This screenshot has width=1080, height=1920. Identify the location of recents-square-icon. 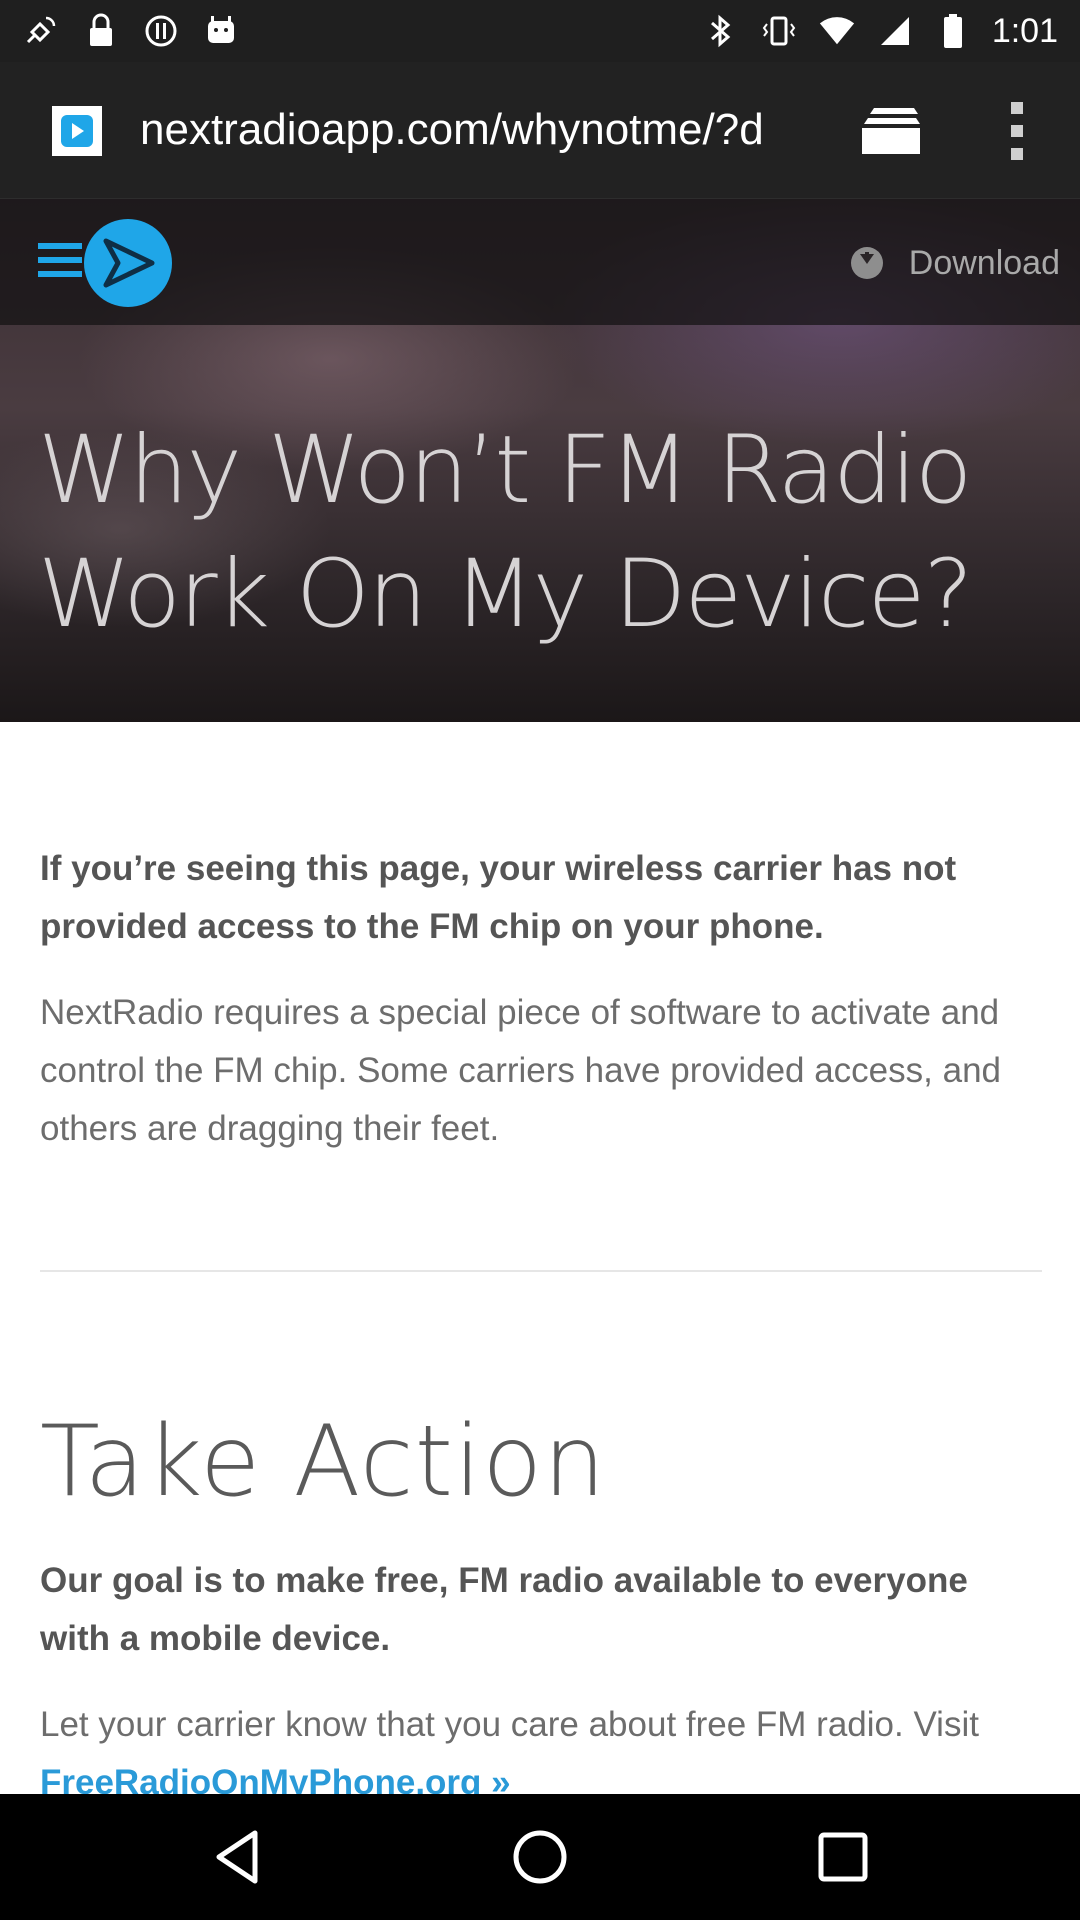
(843, 1857).